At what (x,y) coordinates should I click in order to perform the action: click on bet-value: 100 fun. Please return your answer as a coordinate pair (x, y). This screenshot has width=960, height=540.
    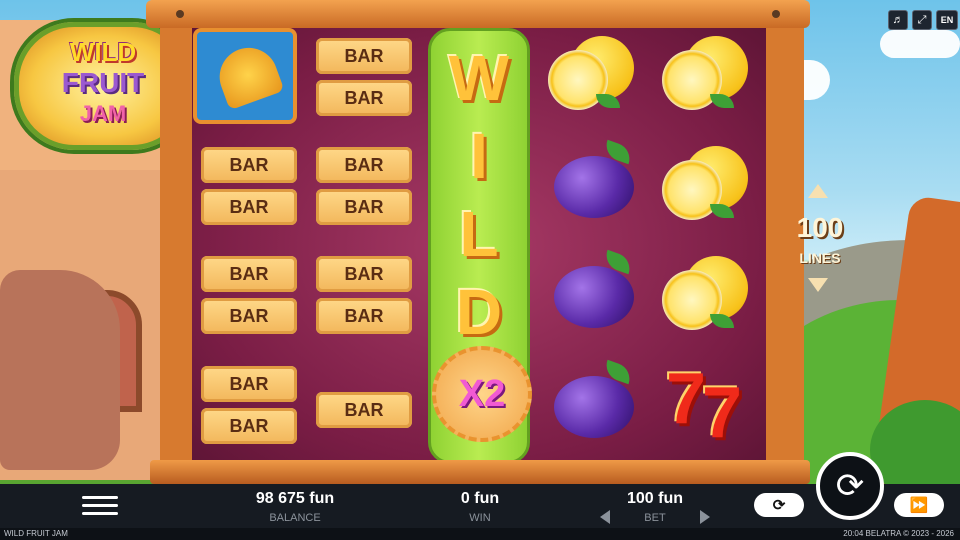
    Looking at the image, I should click on (654, 498).